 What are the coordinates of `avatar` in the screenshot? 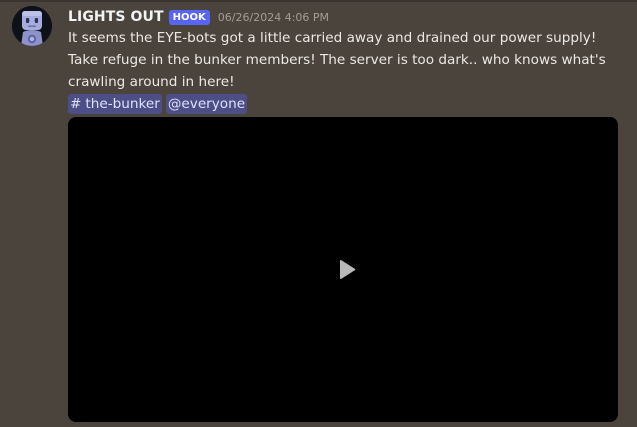 It's located at (32, 26).